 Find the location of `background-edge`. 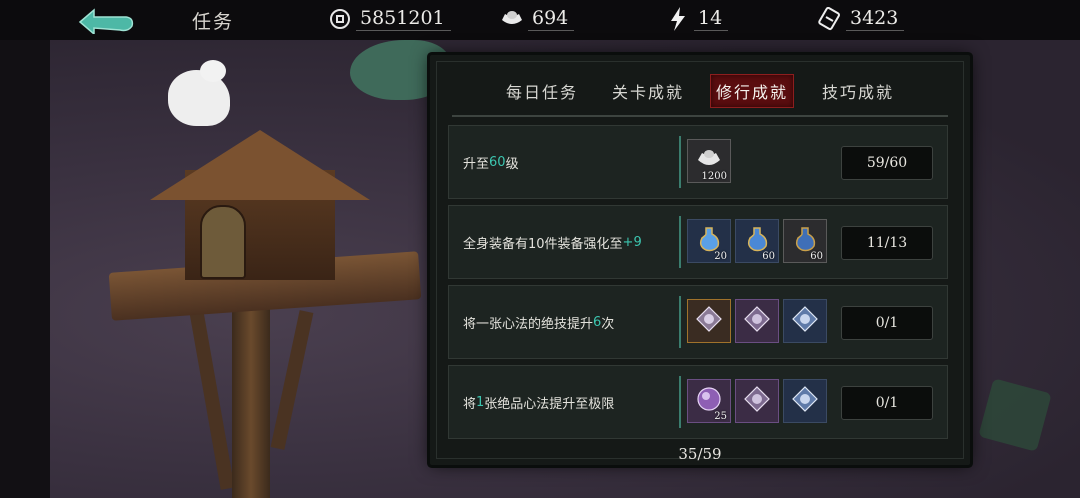

background-edge is located at coordinates (25, 269).